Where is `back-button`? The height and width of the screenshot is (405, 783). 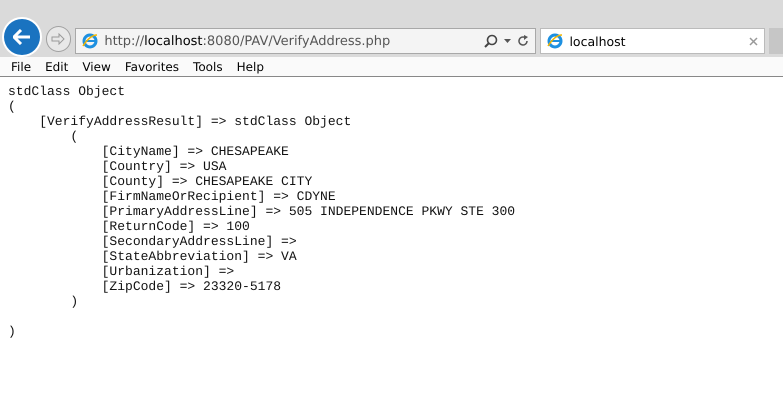
back-button is located at coordinates (22, 37).